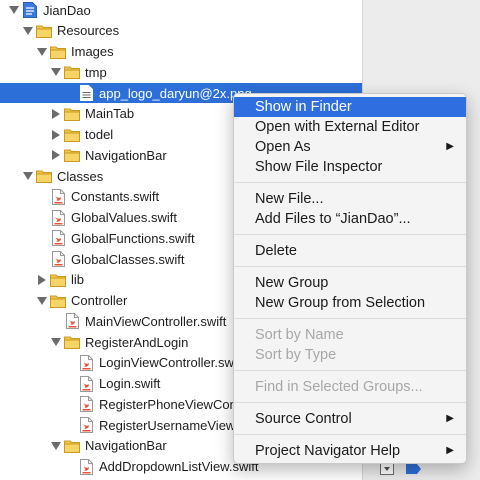  Describe the element at coordinates (387, 471) in the screenshot. I see `filter-icon` at that location.